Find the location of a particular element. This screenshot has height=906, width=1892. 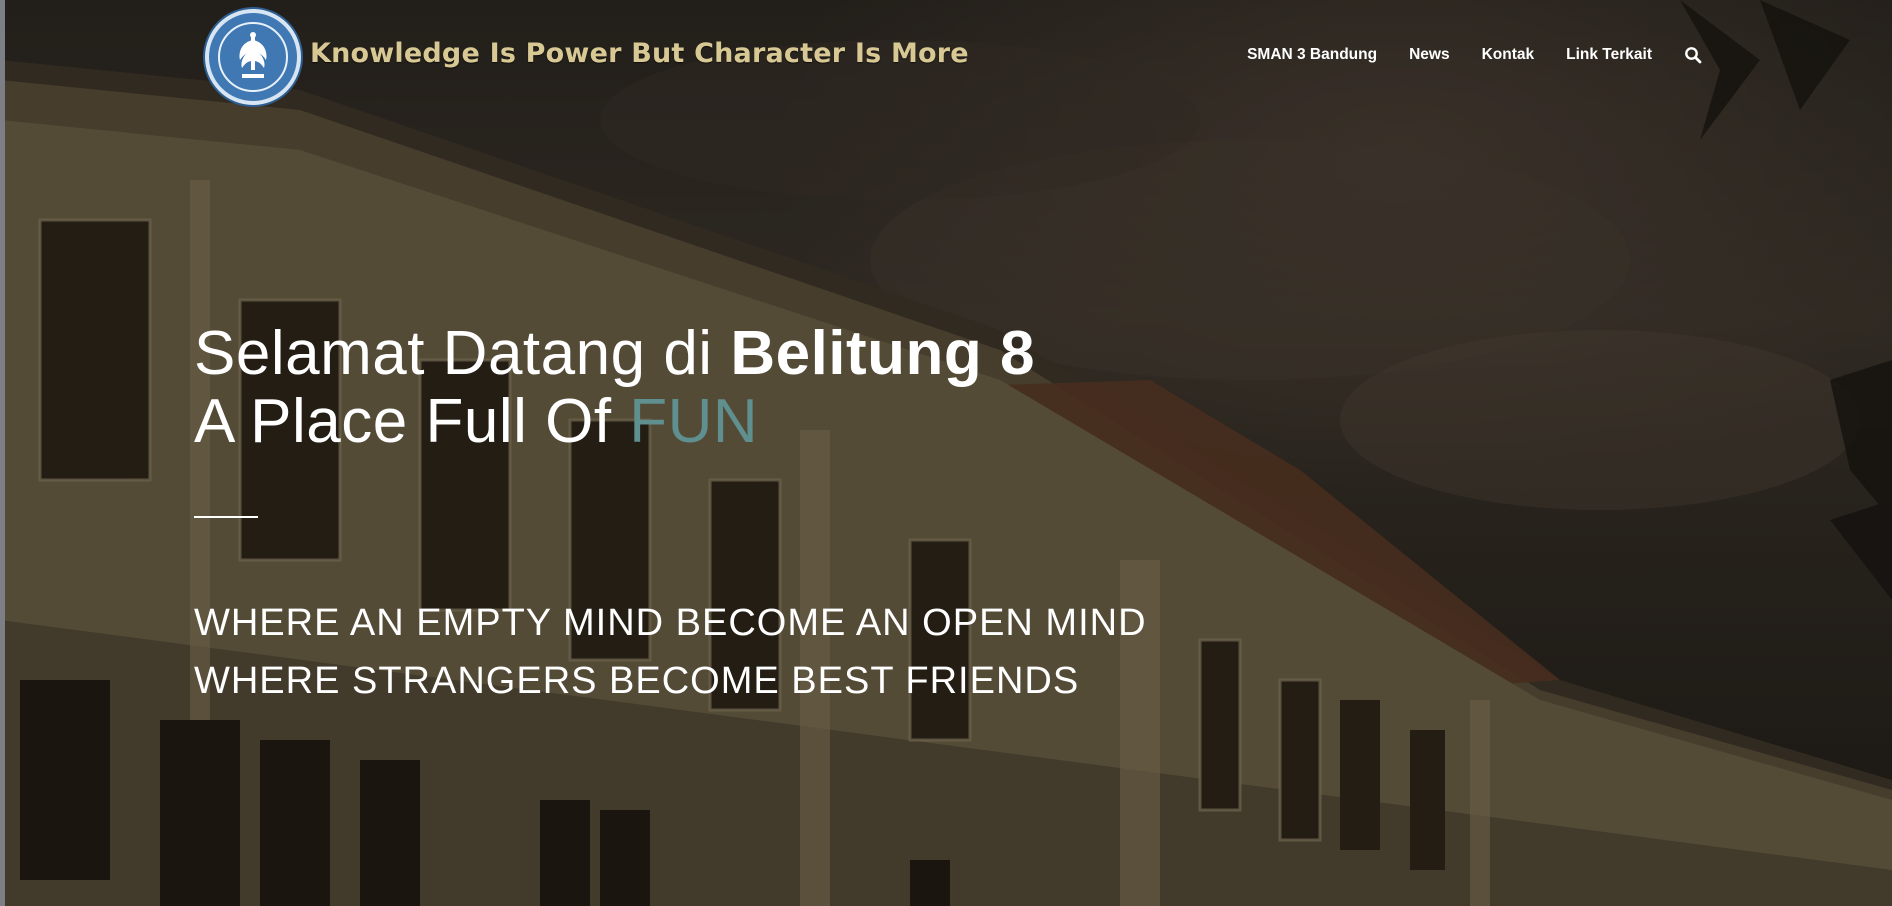

site-tagline: Knowledge Is Power But Character Is More is located at coordinates (639, 53).